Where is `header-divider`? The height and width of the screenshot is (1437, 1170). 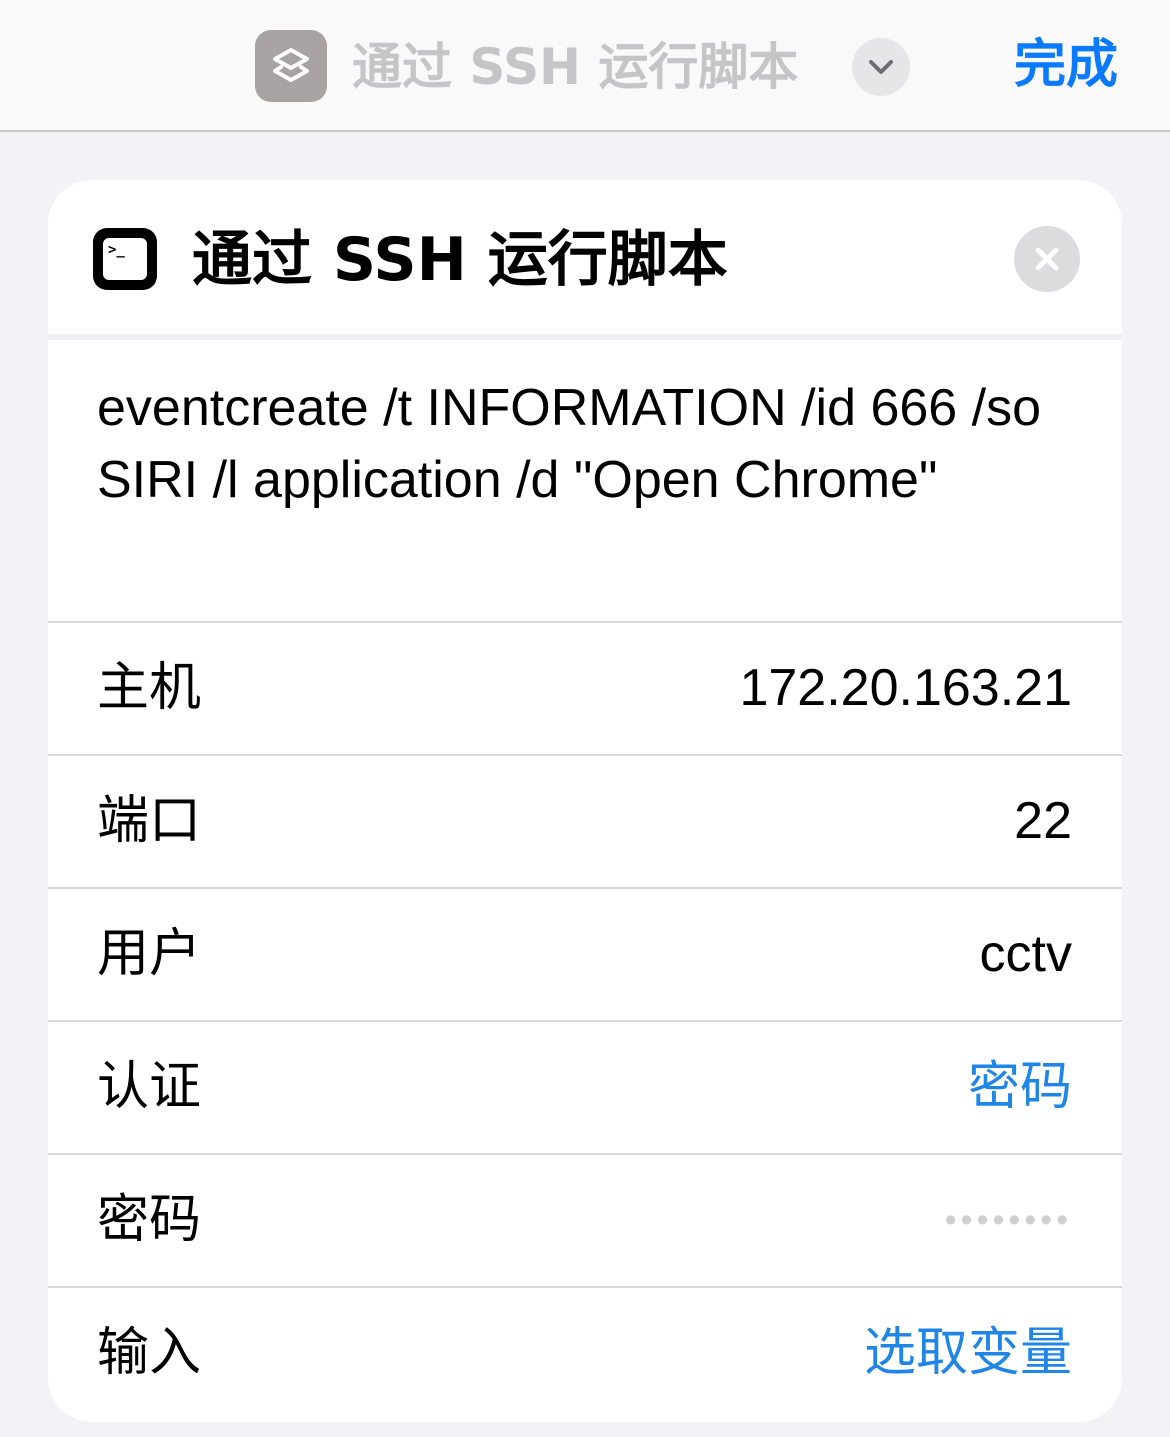
header-divider is located at coordinates (585, 337).